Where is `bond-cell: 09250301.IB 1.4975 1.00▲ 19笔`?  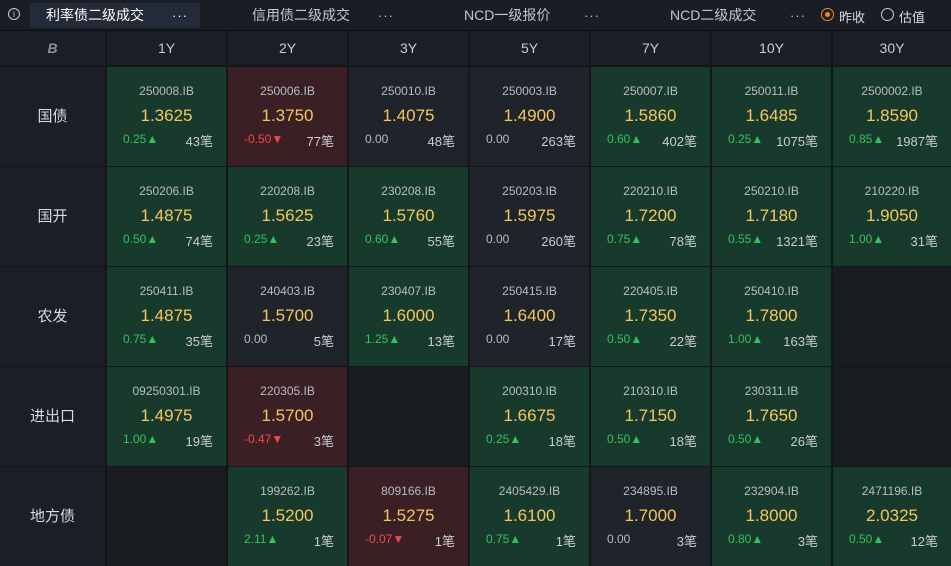 bond-cell: 09250301.IB 1.4975 1.00▲ 19笔 is located at coordinates (166, 416).